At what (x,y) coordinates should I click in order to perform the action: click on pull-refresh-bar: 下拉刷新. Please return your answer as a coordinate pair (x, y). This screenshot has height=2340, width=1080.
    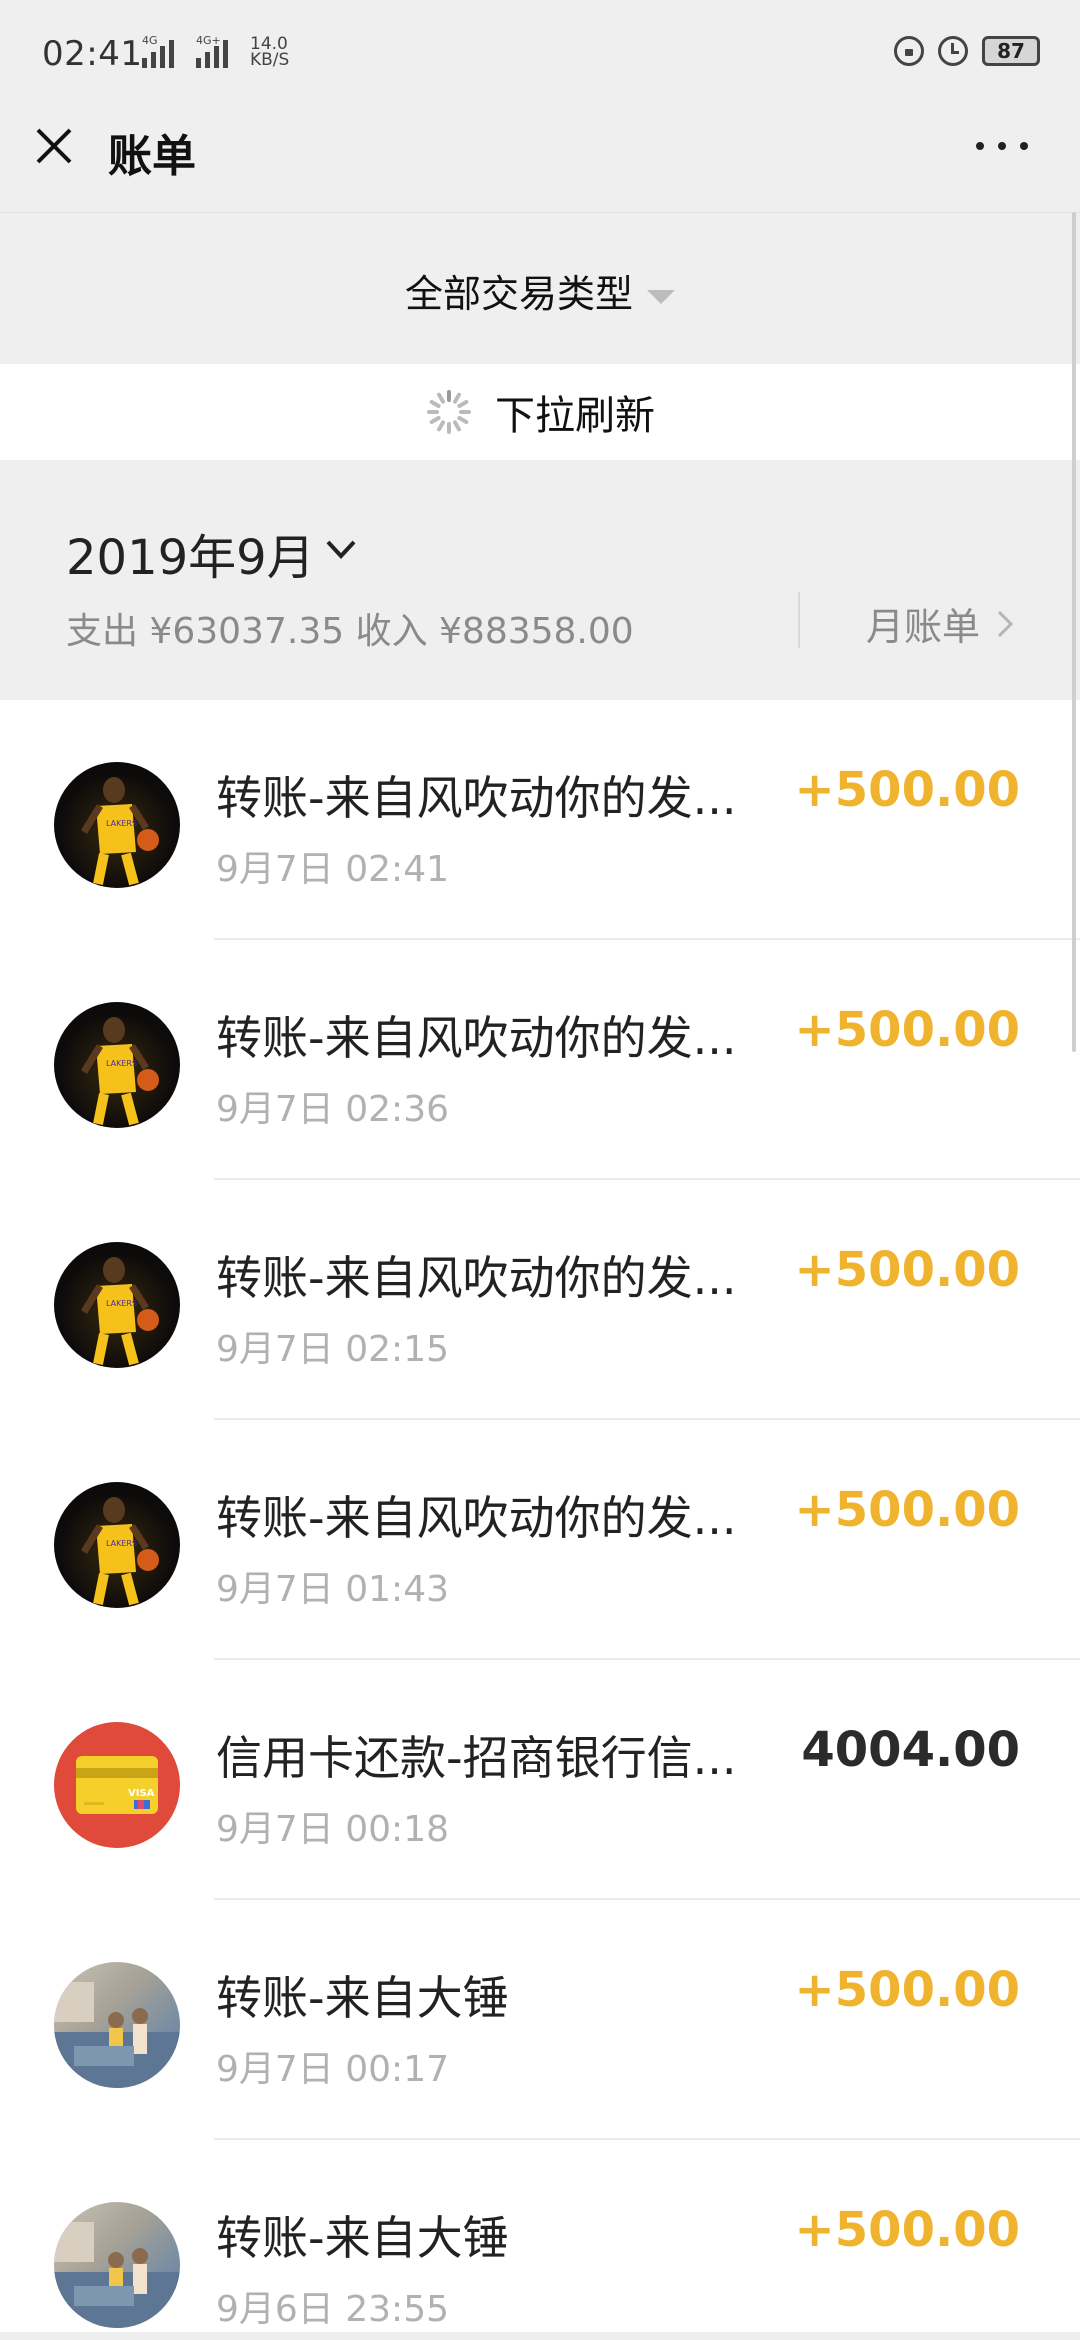
    Looking at the image, I should click on (540, 412).